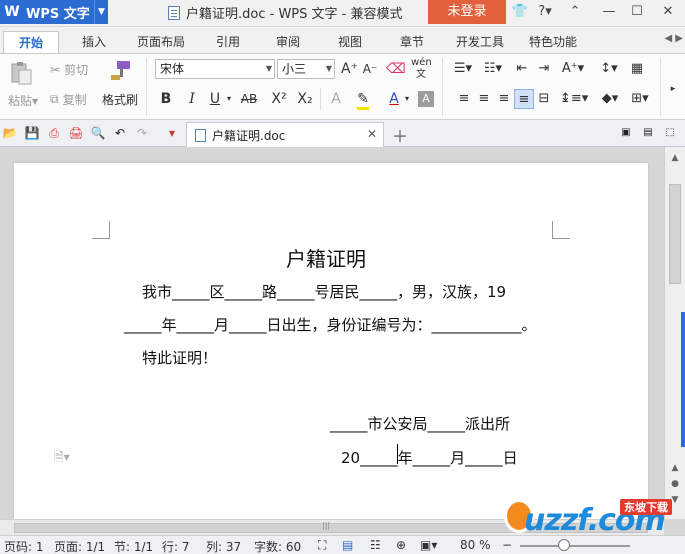  What do you see at coordinates (94, 42) in the screenshot?
I see `tab-insert: 插入` at bounding box center [94, 42].